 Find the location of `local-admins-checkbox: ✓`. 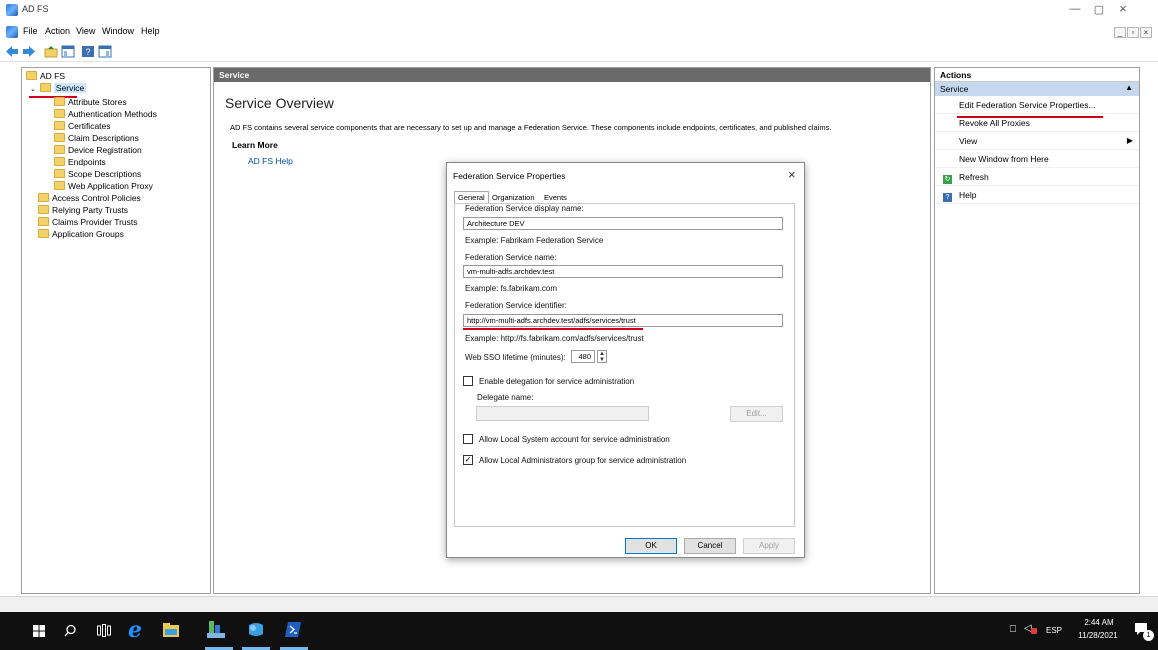

local-admins-checkbox: ✓ is located at coordinates (468, 460).